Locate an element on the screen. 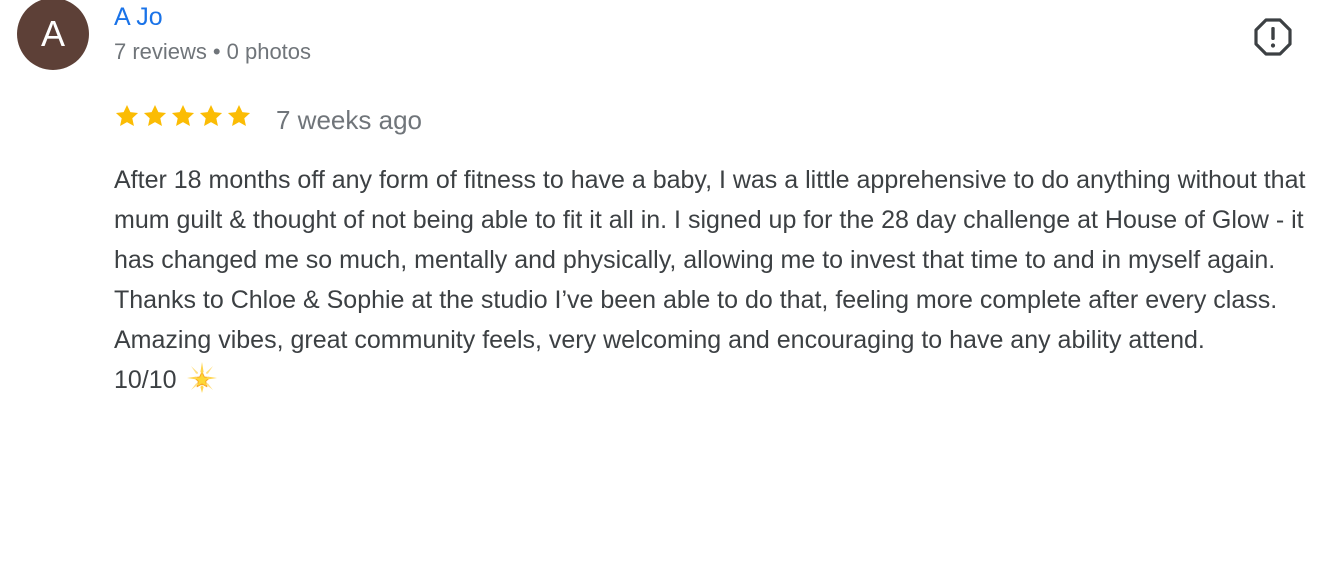 This screenshot has width=1340, height=564. report-icon is located at coordinates (1273, 37).